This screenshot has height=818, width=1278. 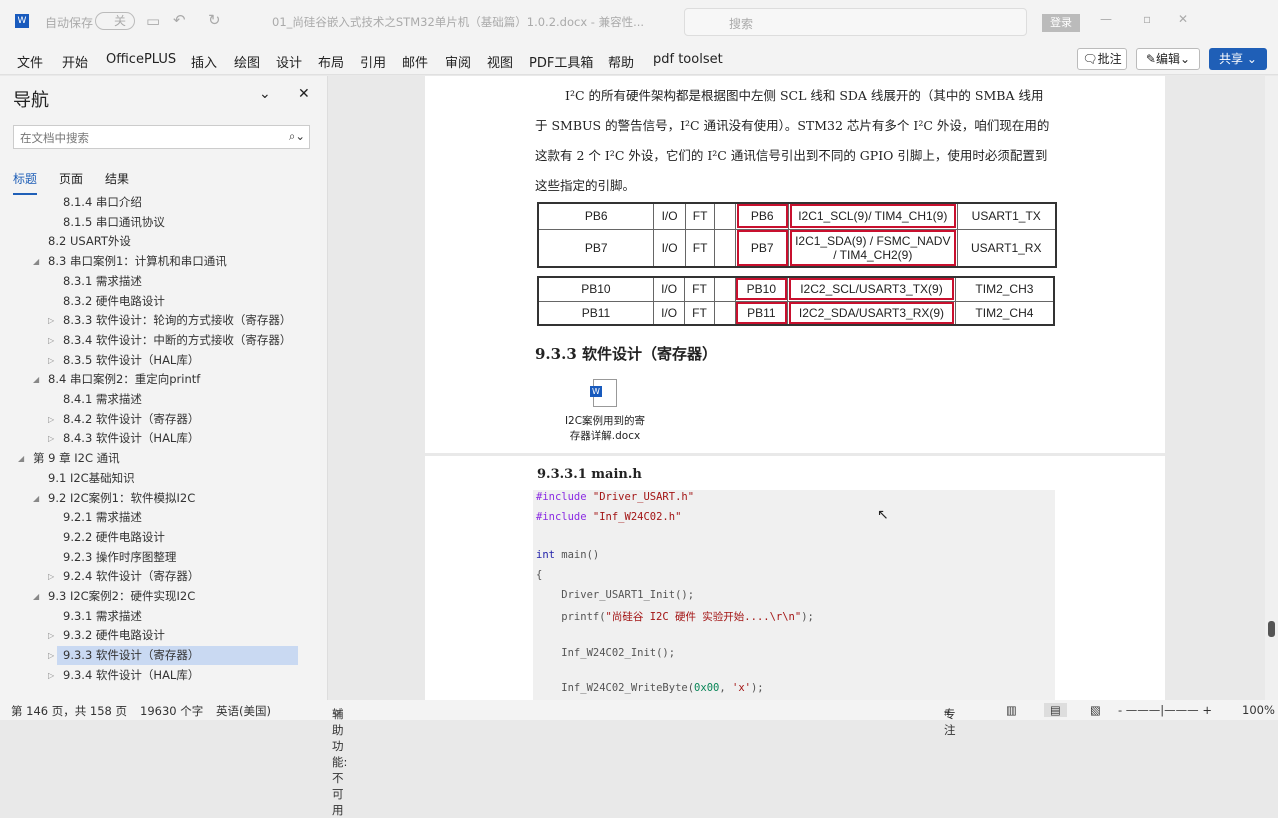 What do you see at coordinates (561, 61) in the screenshot?
I see `tab-pdf-tools: PDF工具箱` at bounding box center [561, 61].